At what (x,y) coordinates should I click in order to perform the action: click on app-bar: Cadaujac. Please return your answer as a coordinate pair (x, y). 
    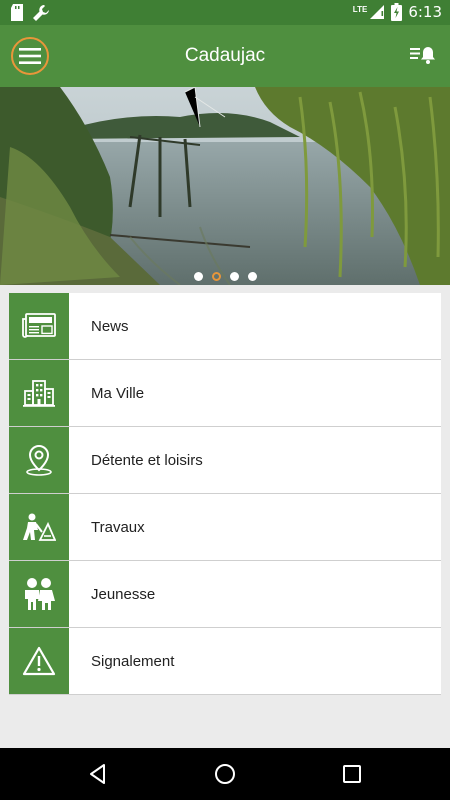
    Looking at the image, I should click on (225, 56).